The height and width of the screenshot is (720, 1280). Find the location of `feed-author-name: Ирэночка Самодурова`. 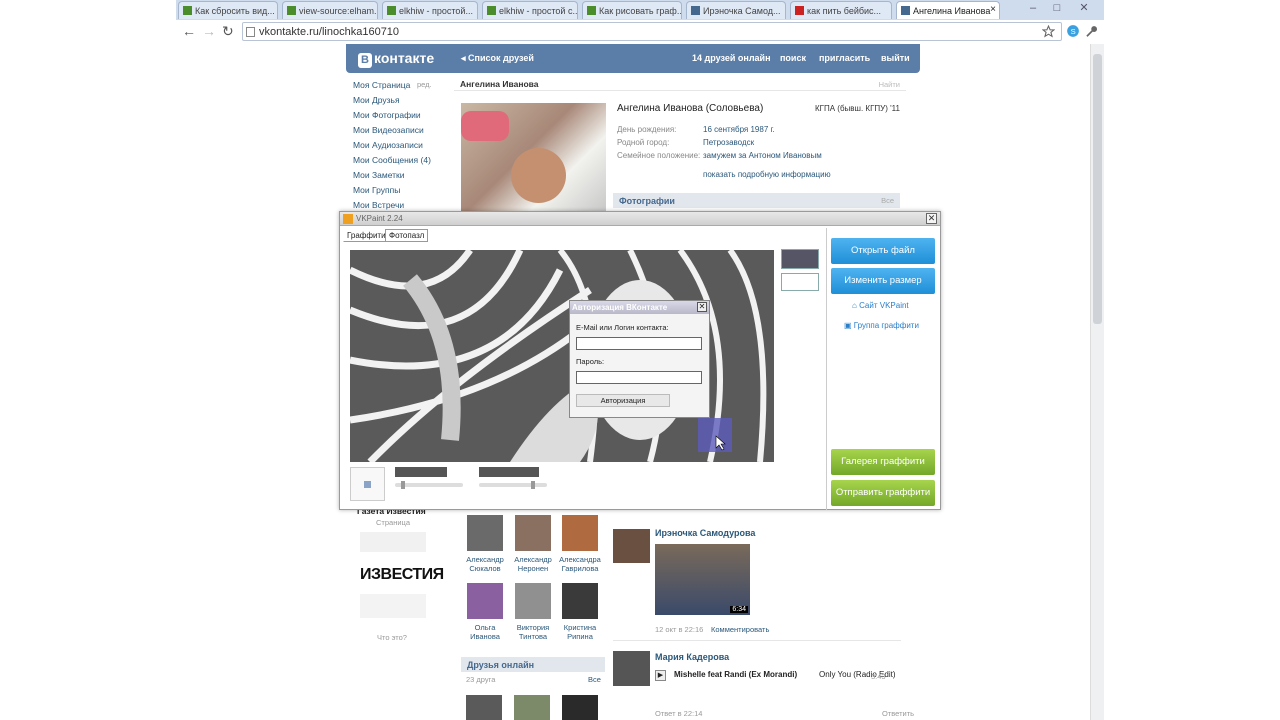

feed-author-name: Ирэночка Самодурова is located at coordinates (705, 533).